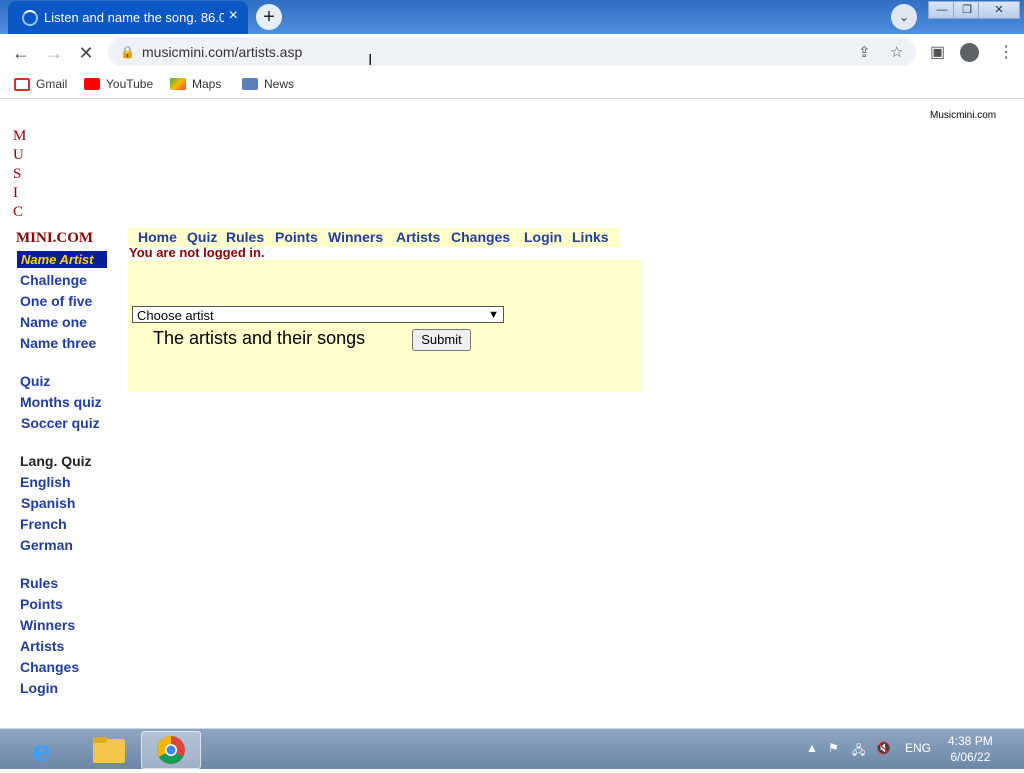  I want to click on forward-button: →, so click(54, 53).